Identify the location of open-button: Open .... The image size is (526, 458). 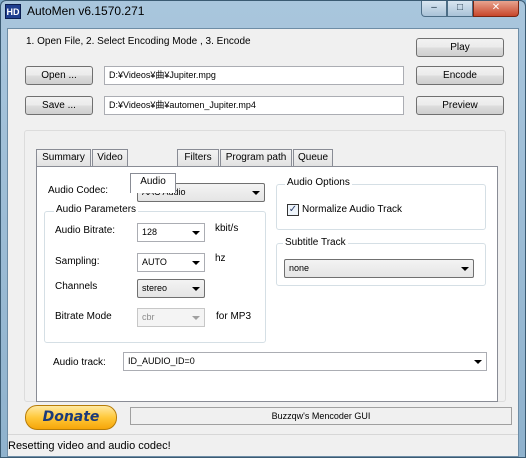
(59, 75).